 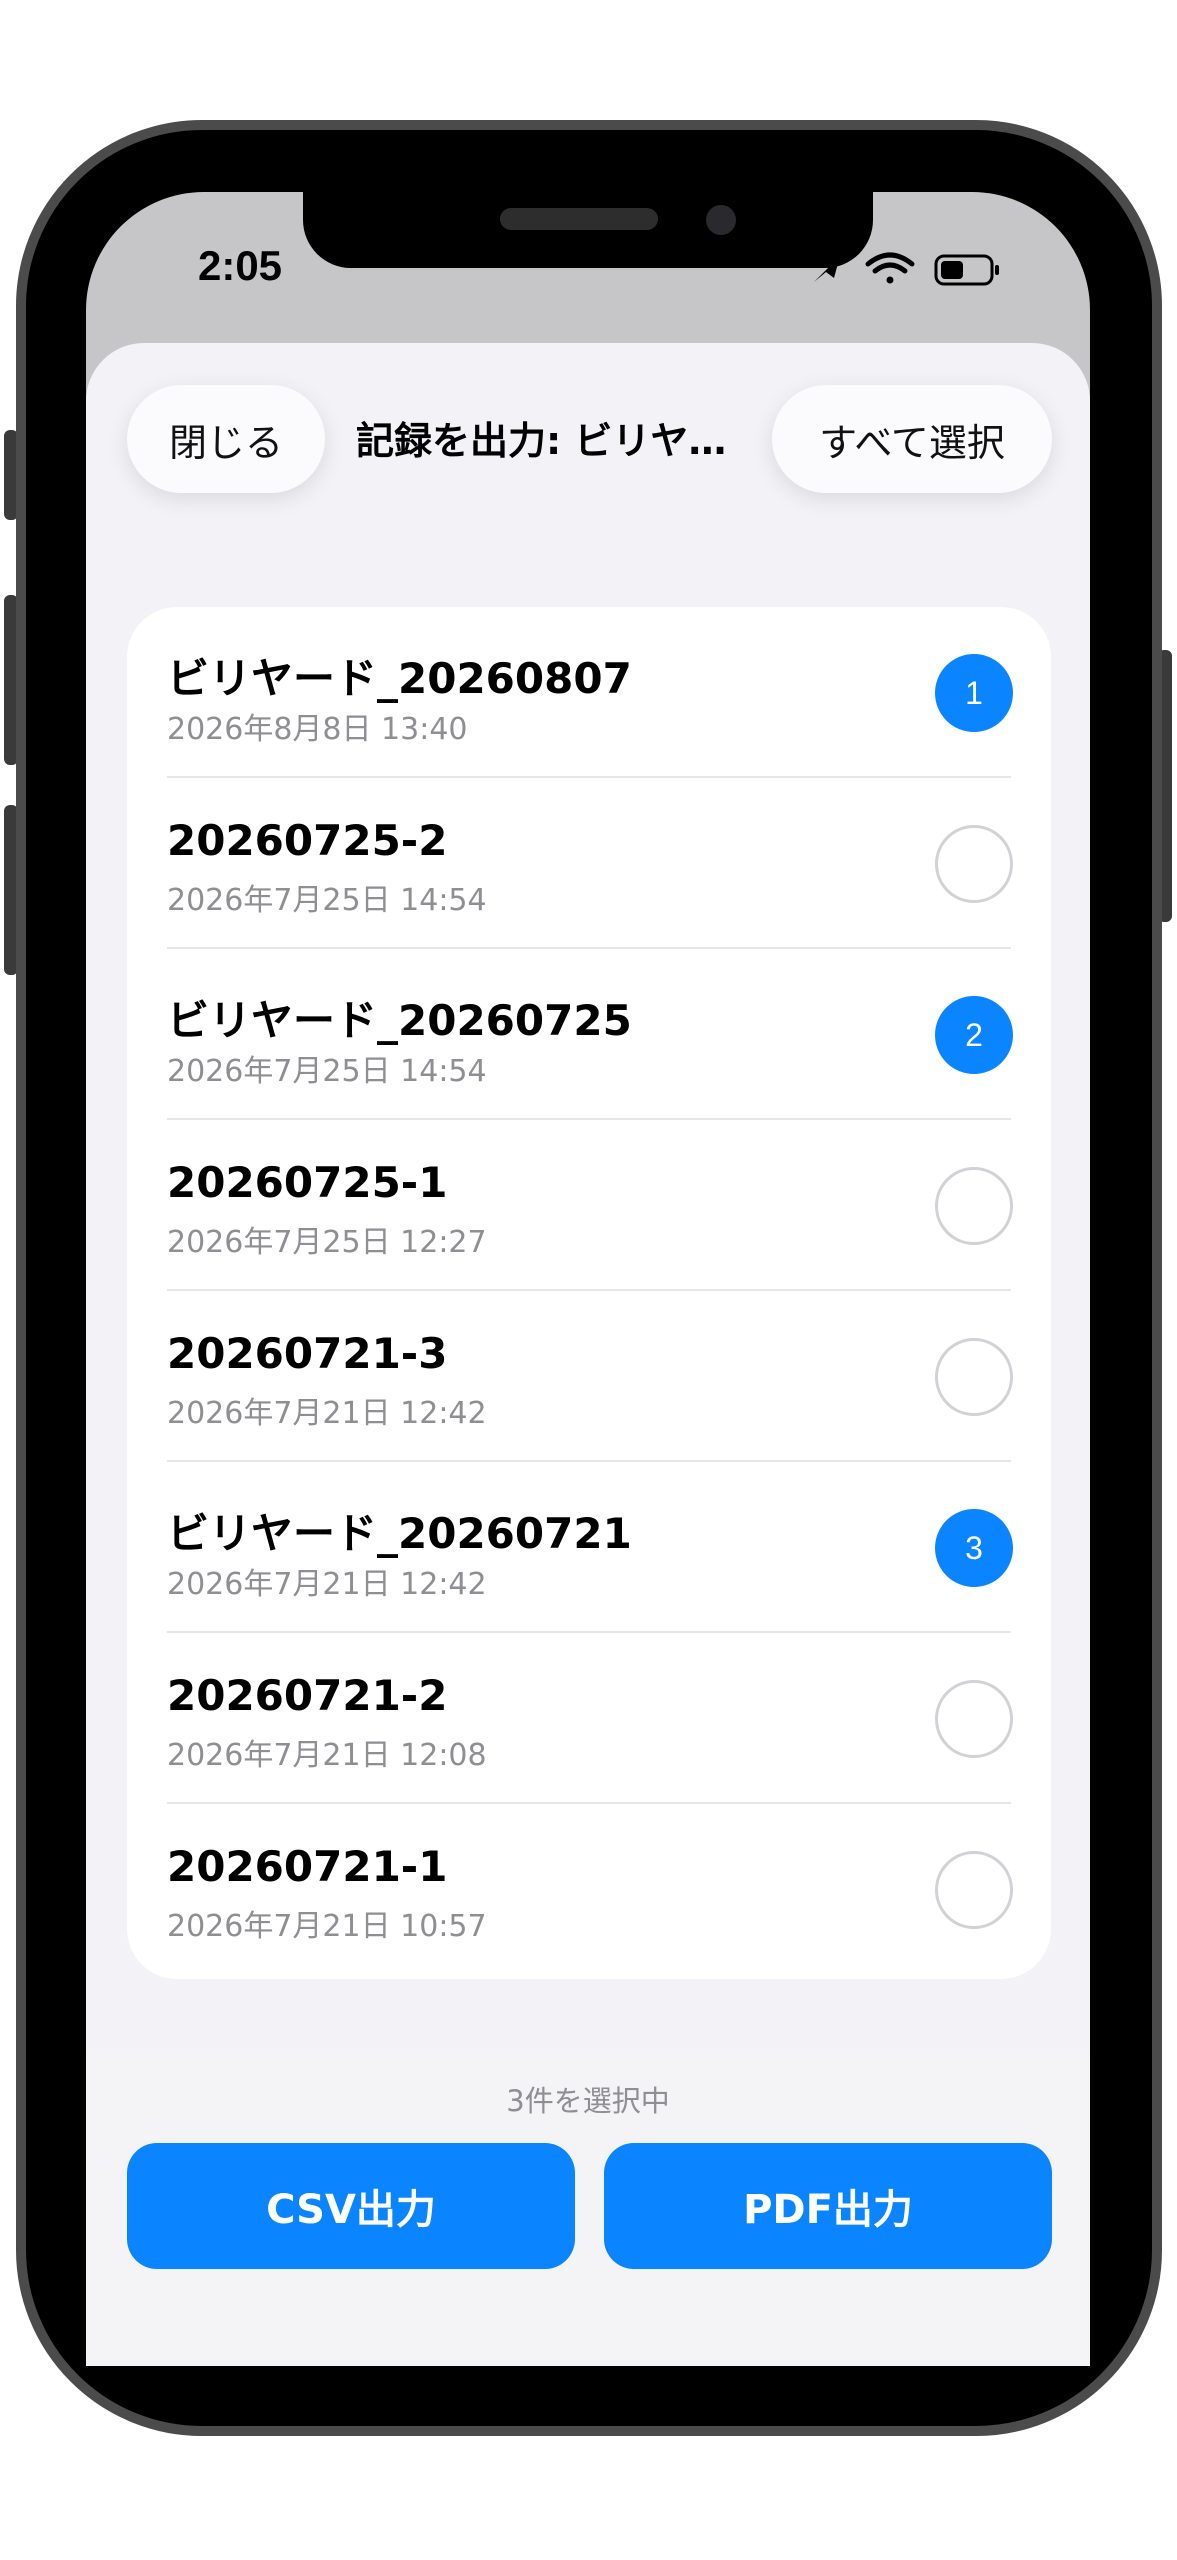 I want to click on record-title: 20260721-2, so click(x=307, y=1695).